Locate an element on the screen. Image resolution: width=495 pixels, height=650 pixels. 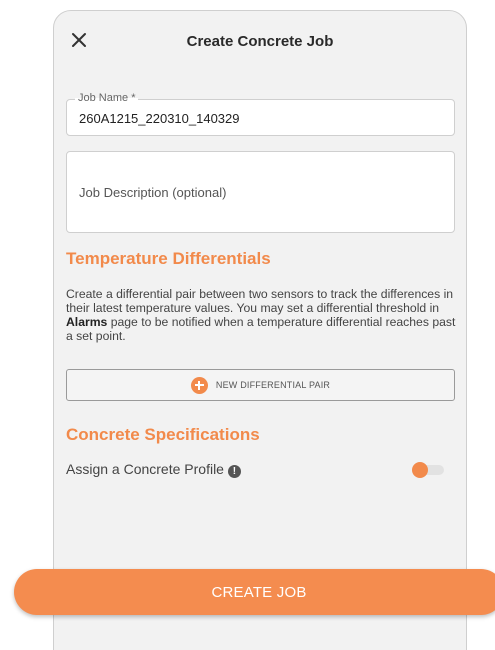
plus-circle-icon is located at coordinates (199, 385).